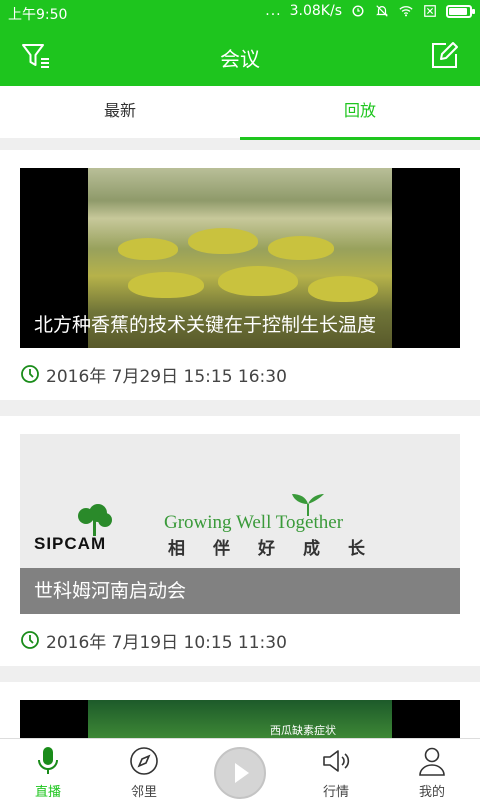  What do you see at coordinates (460, 11) in the screenshot?
I see `battery-icon` at bounding box center [460, 11].